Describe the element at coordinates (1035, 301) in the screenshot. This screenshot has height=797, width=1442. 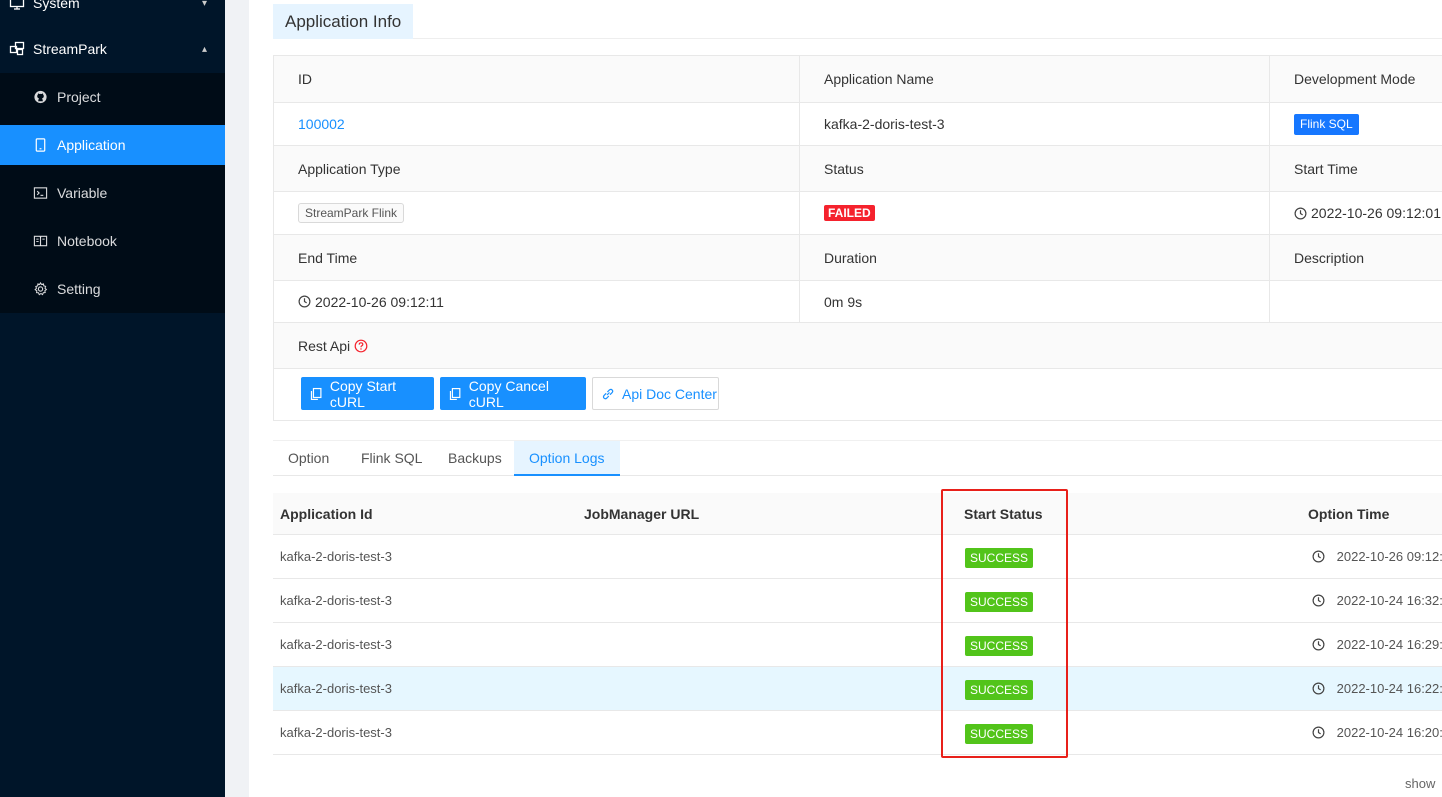
I see `value-duration: 0m 9s` at that location.